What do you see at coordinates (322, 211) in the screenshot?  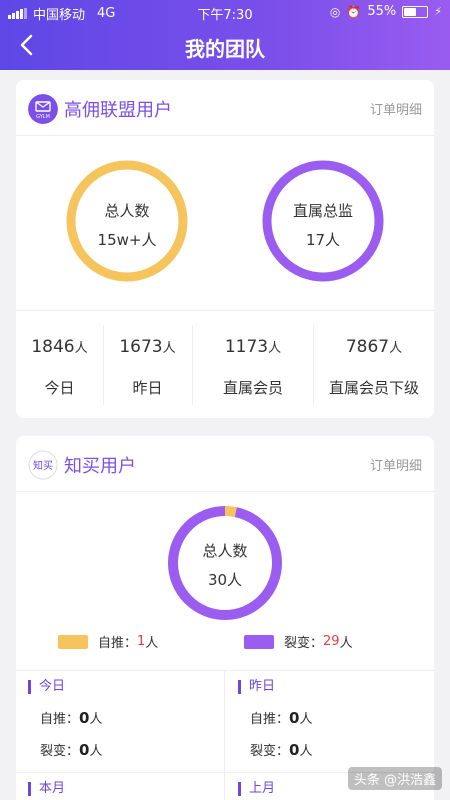 I see `gylm-direct-label: 直属总监` at bounding box center [322, 211].